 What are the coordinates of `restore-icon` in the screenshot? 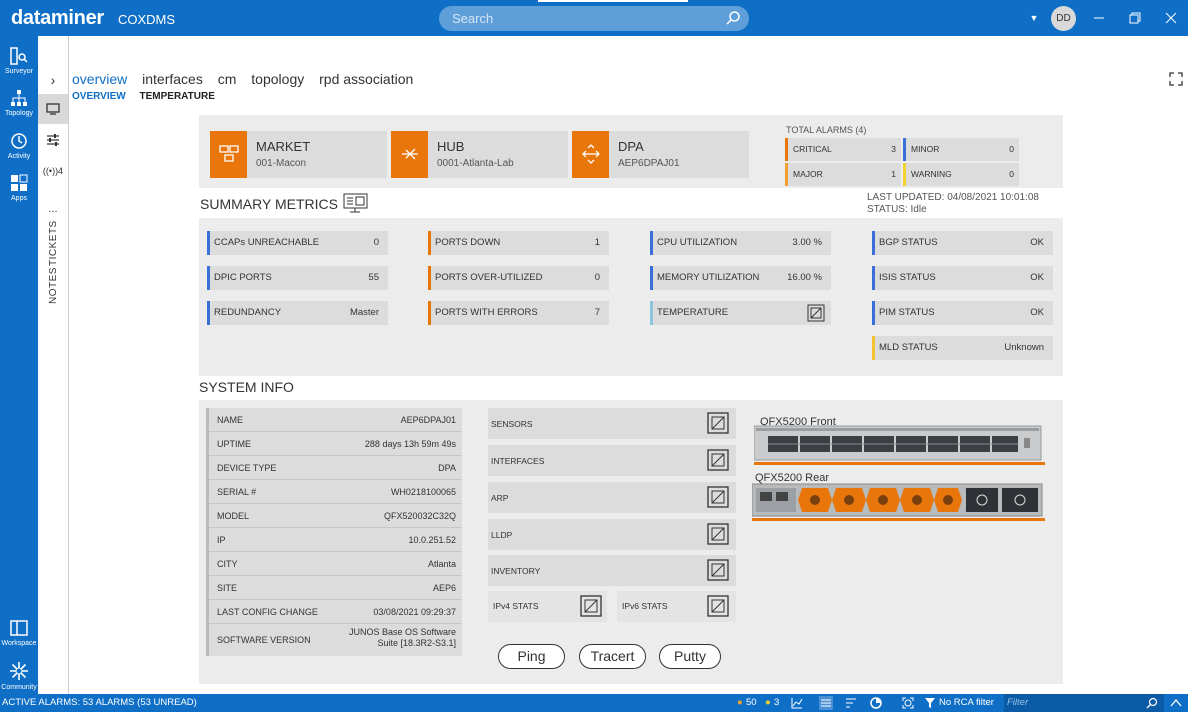 It's located at (1135, 18).